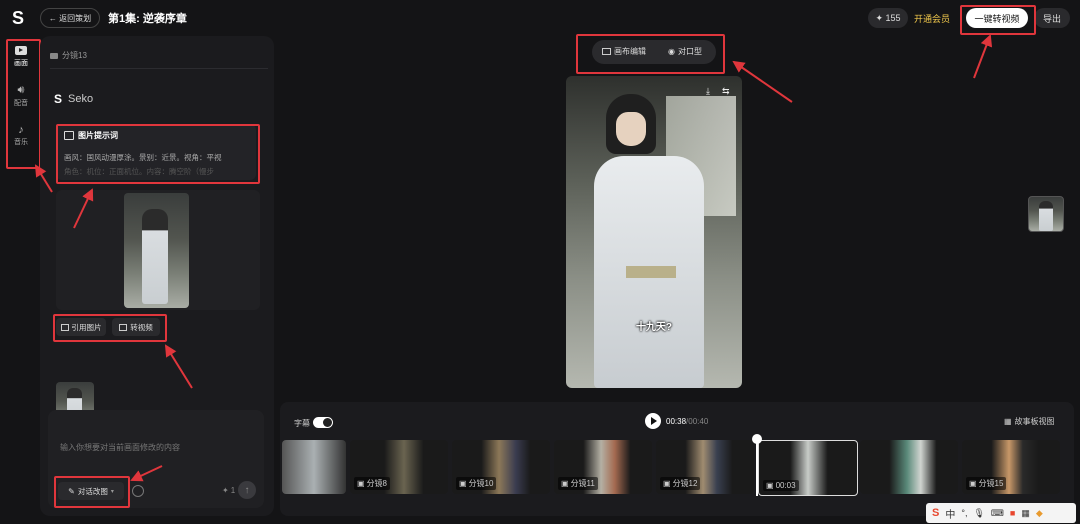 This screenshot has height=524, width=1080. Describe the element at coordinates (1012, 513) in the screenshot. I see `bag-icon: ■` at that location.